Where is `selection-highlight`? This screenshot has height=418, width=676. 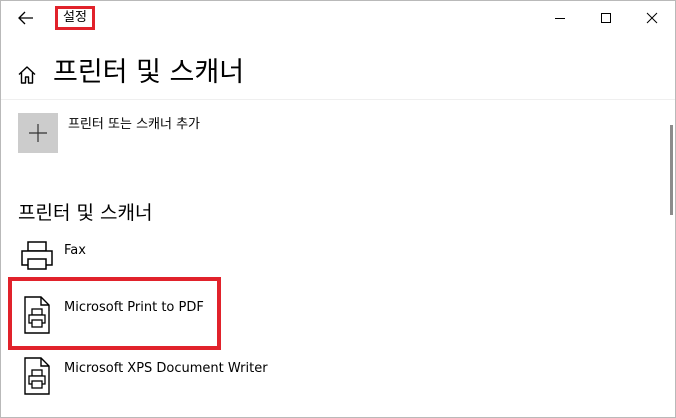 selection-highlight is located at coordinates (114, 313).